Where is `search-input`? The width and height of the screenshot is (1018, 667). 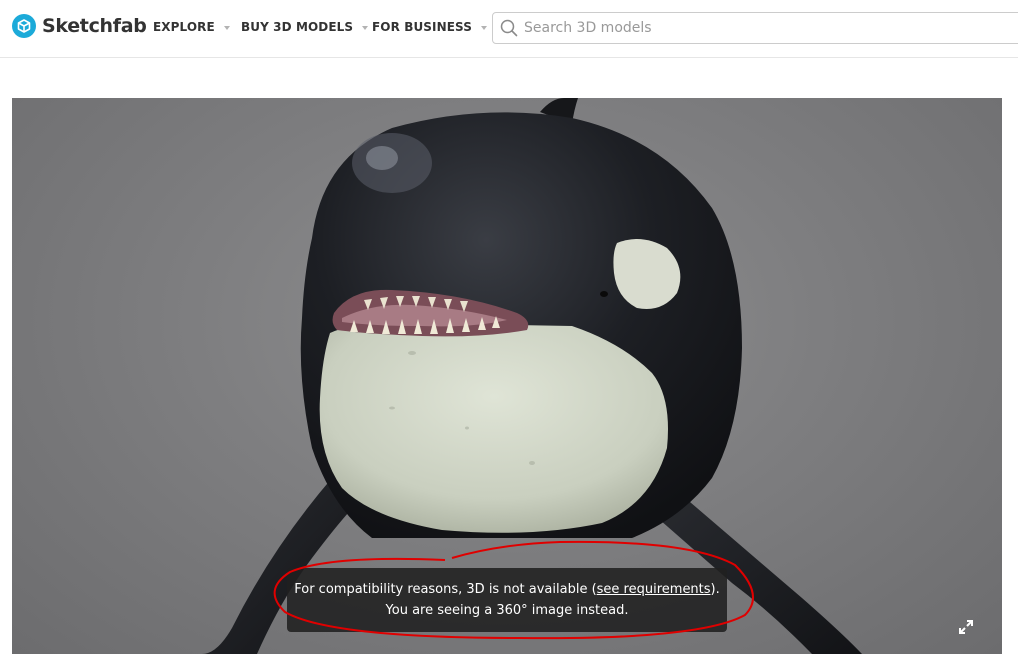 search-input is located at coordinates (754, 28).